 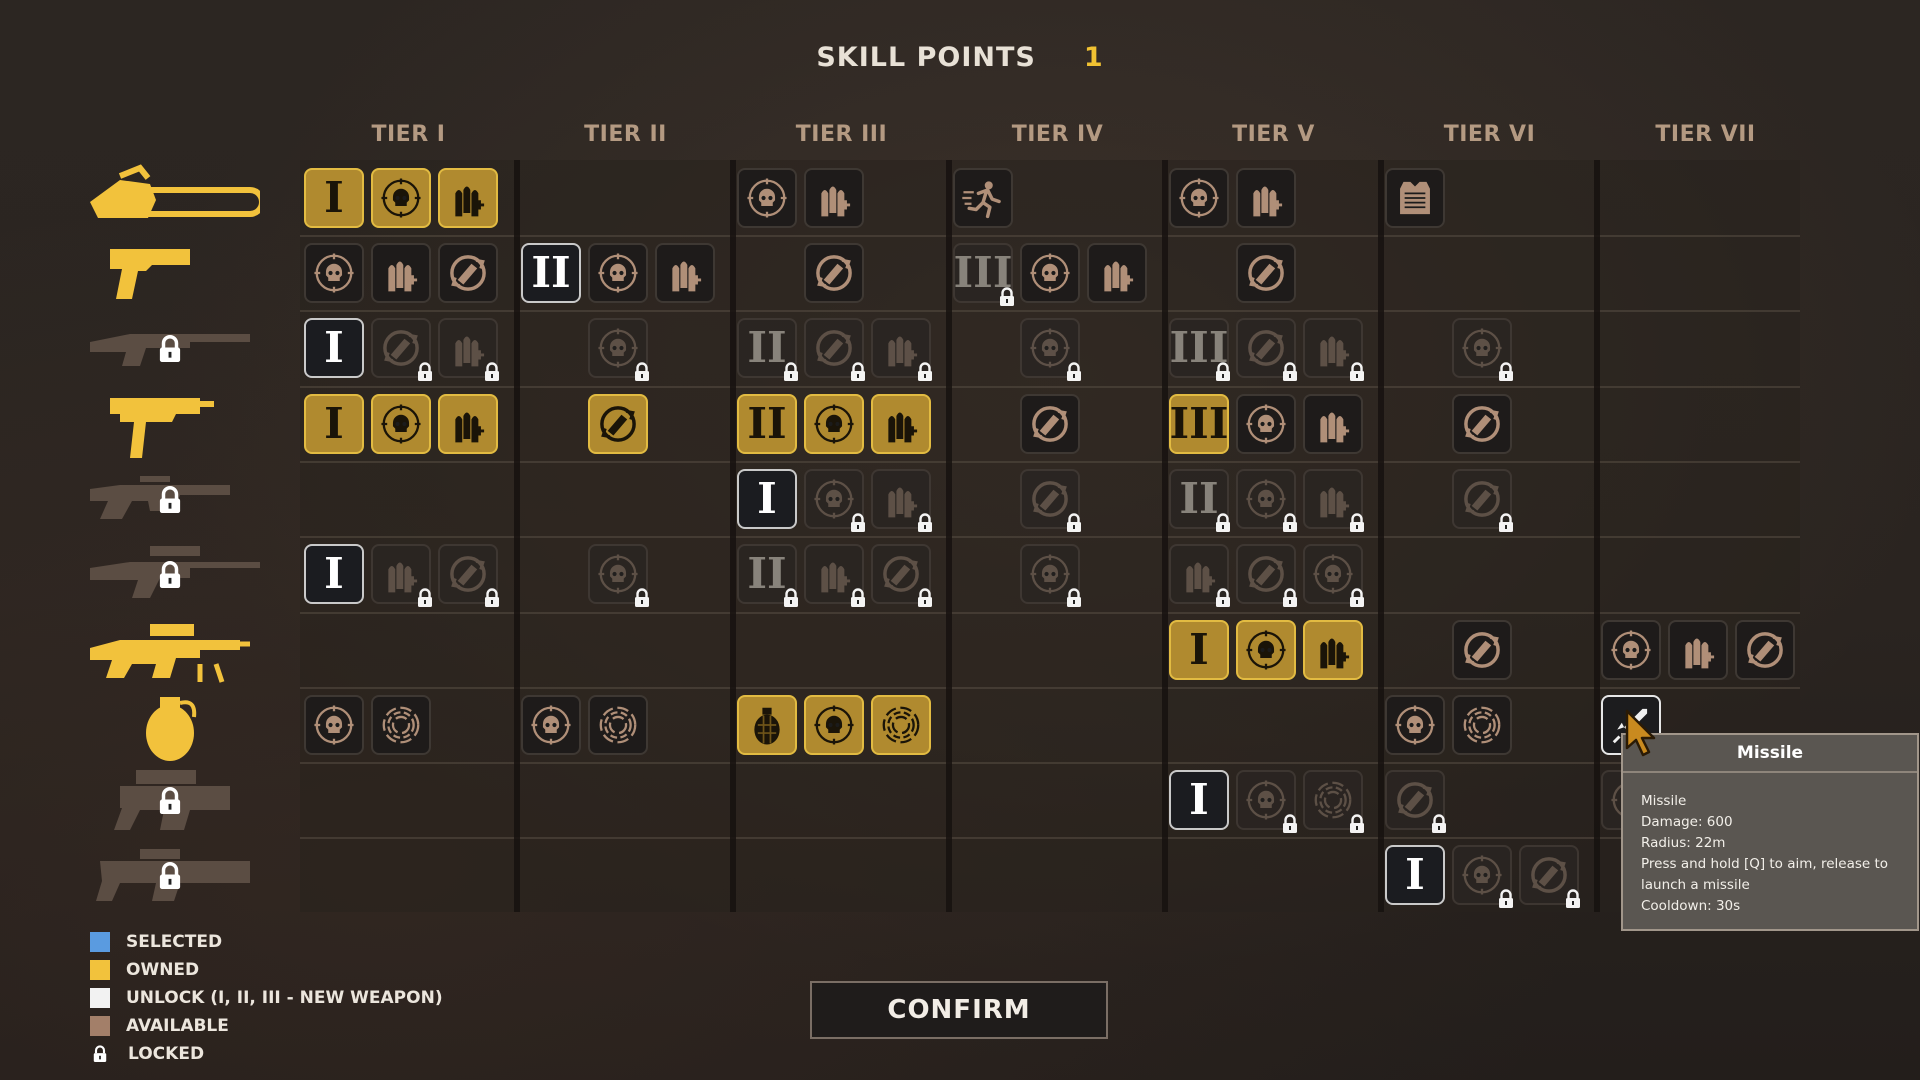 I want to click on skill-node-grenade, so click(x=767, y=725).